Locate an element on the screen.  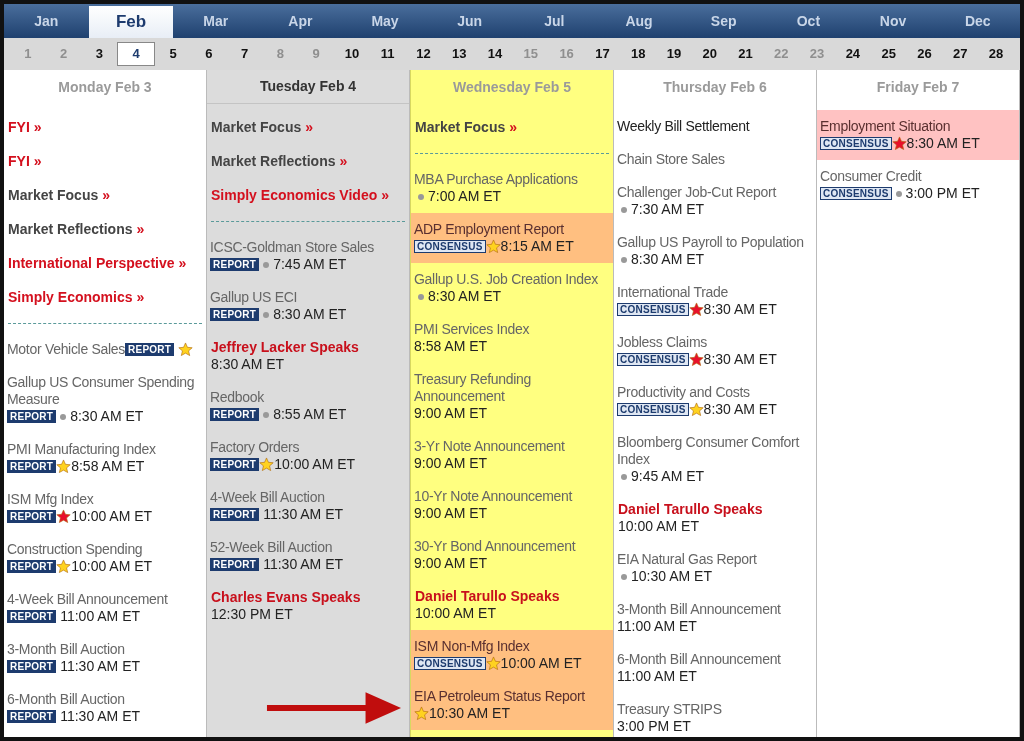
month-tab: Sep is located at coordinates (724, 21).